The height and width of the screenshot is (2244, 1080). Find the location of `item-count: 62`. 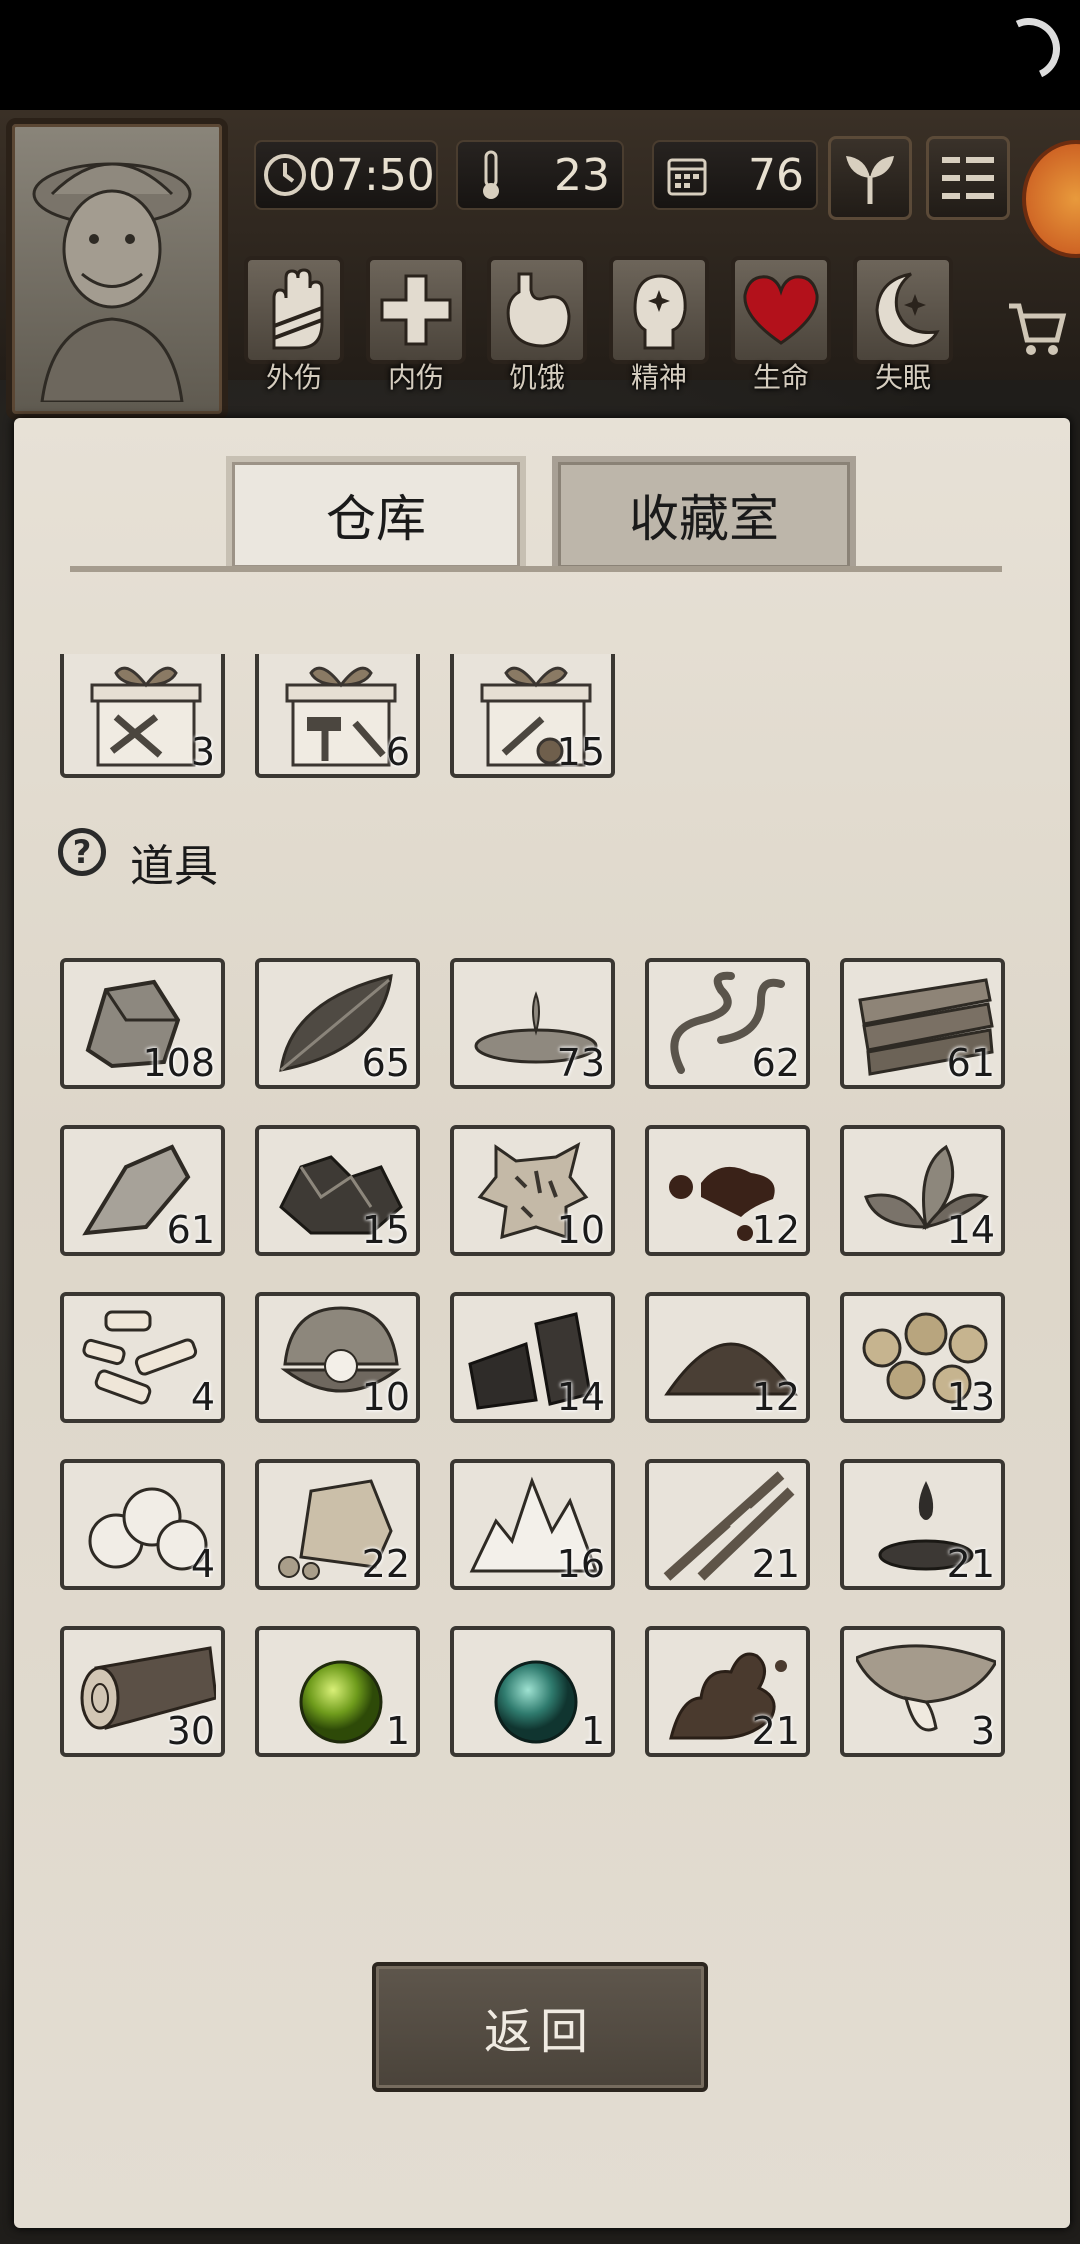

item-count: 62 is located at coordinates (775, 1063).